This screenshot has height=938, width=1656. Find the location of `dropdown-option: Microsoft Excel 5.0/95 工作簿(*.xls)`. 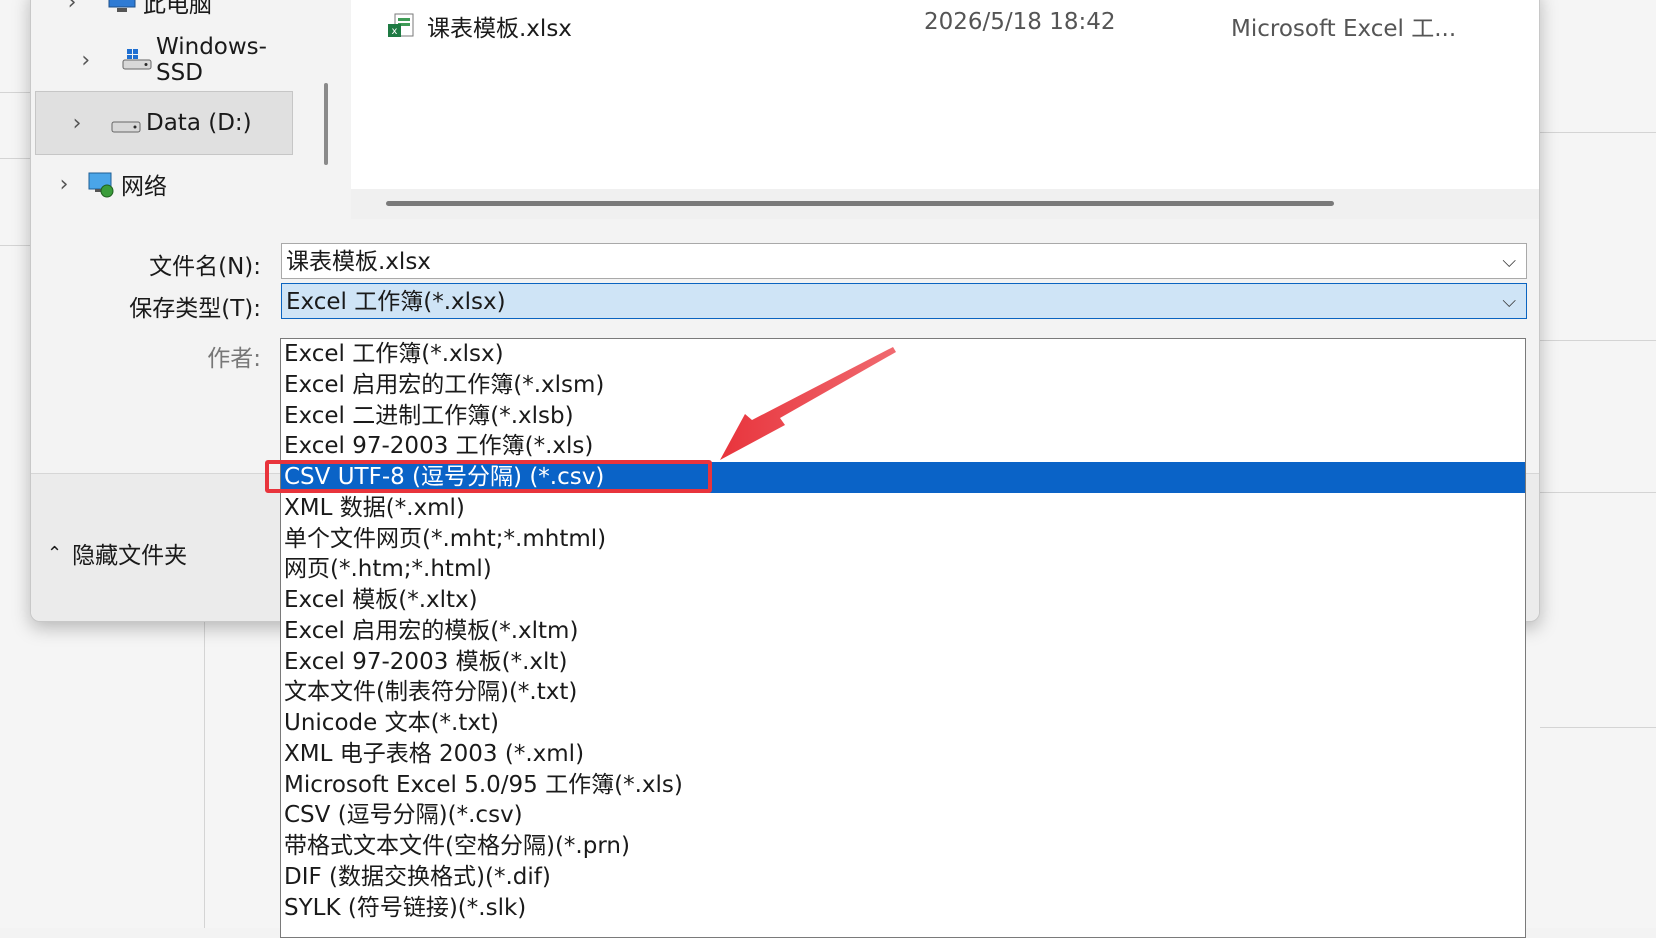

dropdown-option: Microsoft Excel 5.0/95 工作簿(*.xls) is located at coordinates (903, 785).